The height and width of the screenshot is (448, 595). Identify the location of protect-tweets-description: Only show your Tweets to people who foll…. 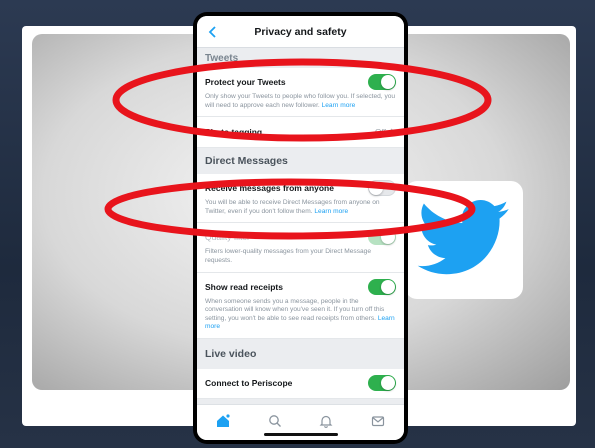
(300, 101).